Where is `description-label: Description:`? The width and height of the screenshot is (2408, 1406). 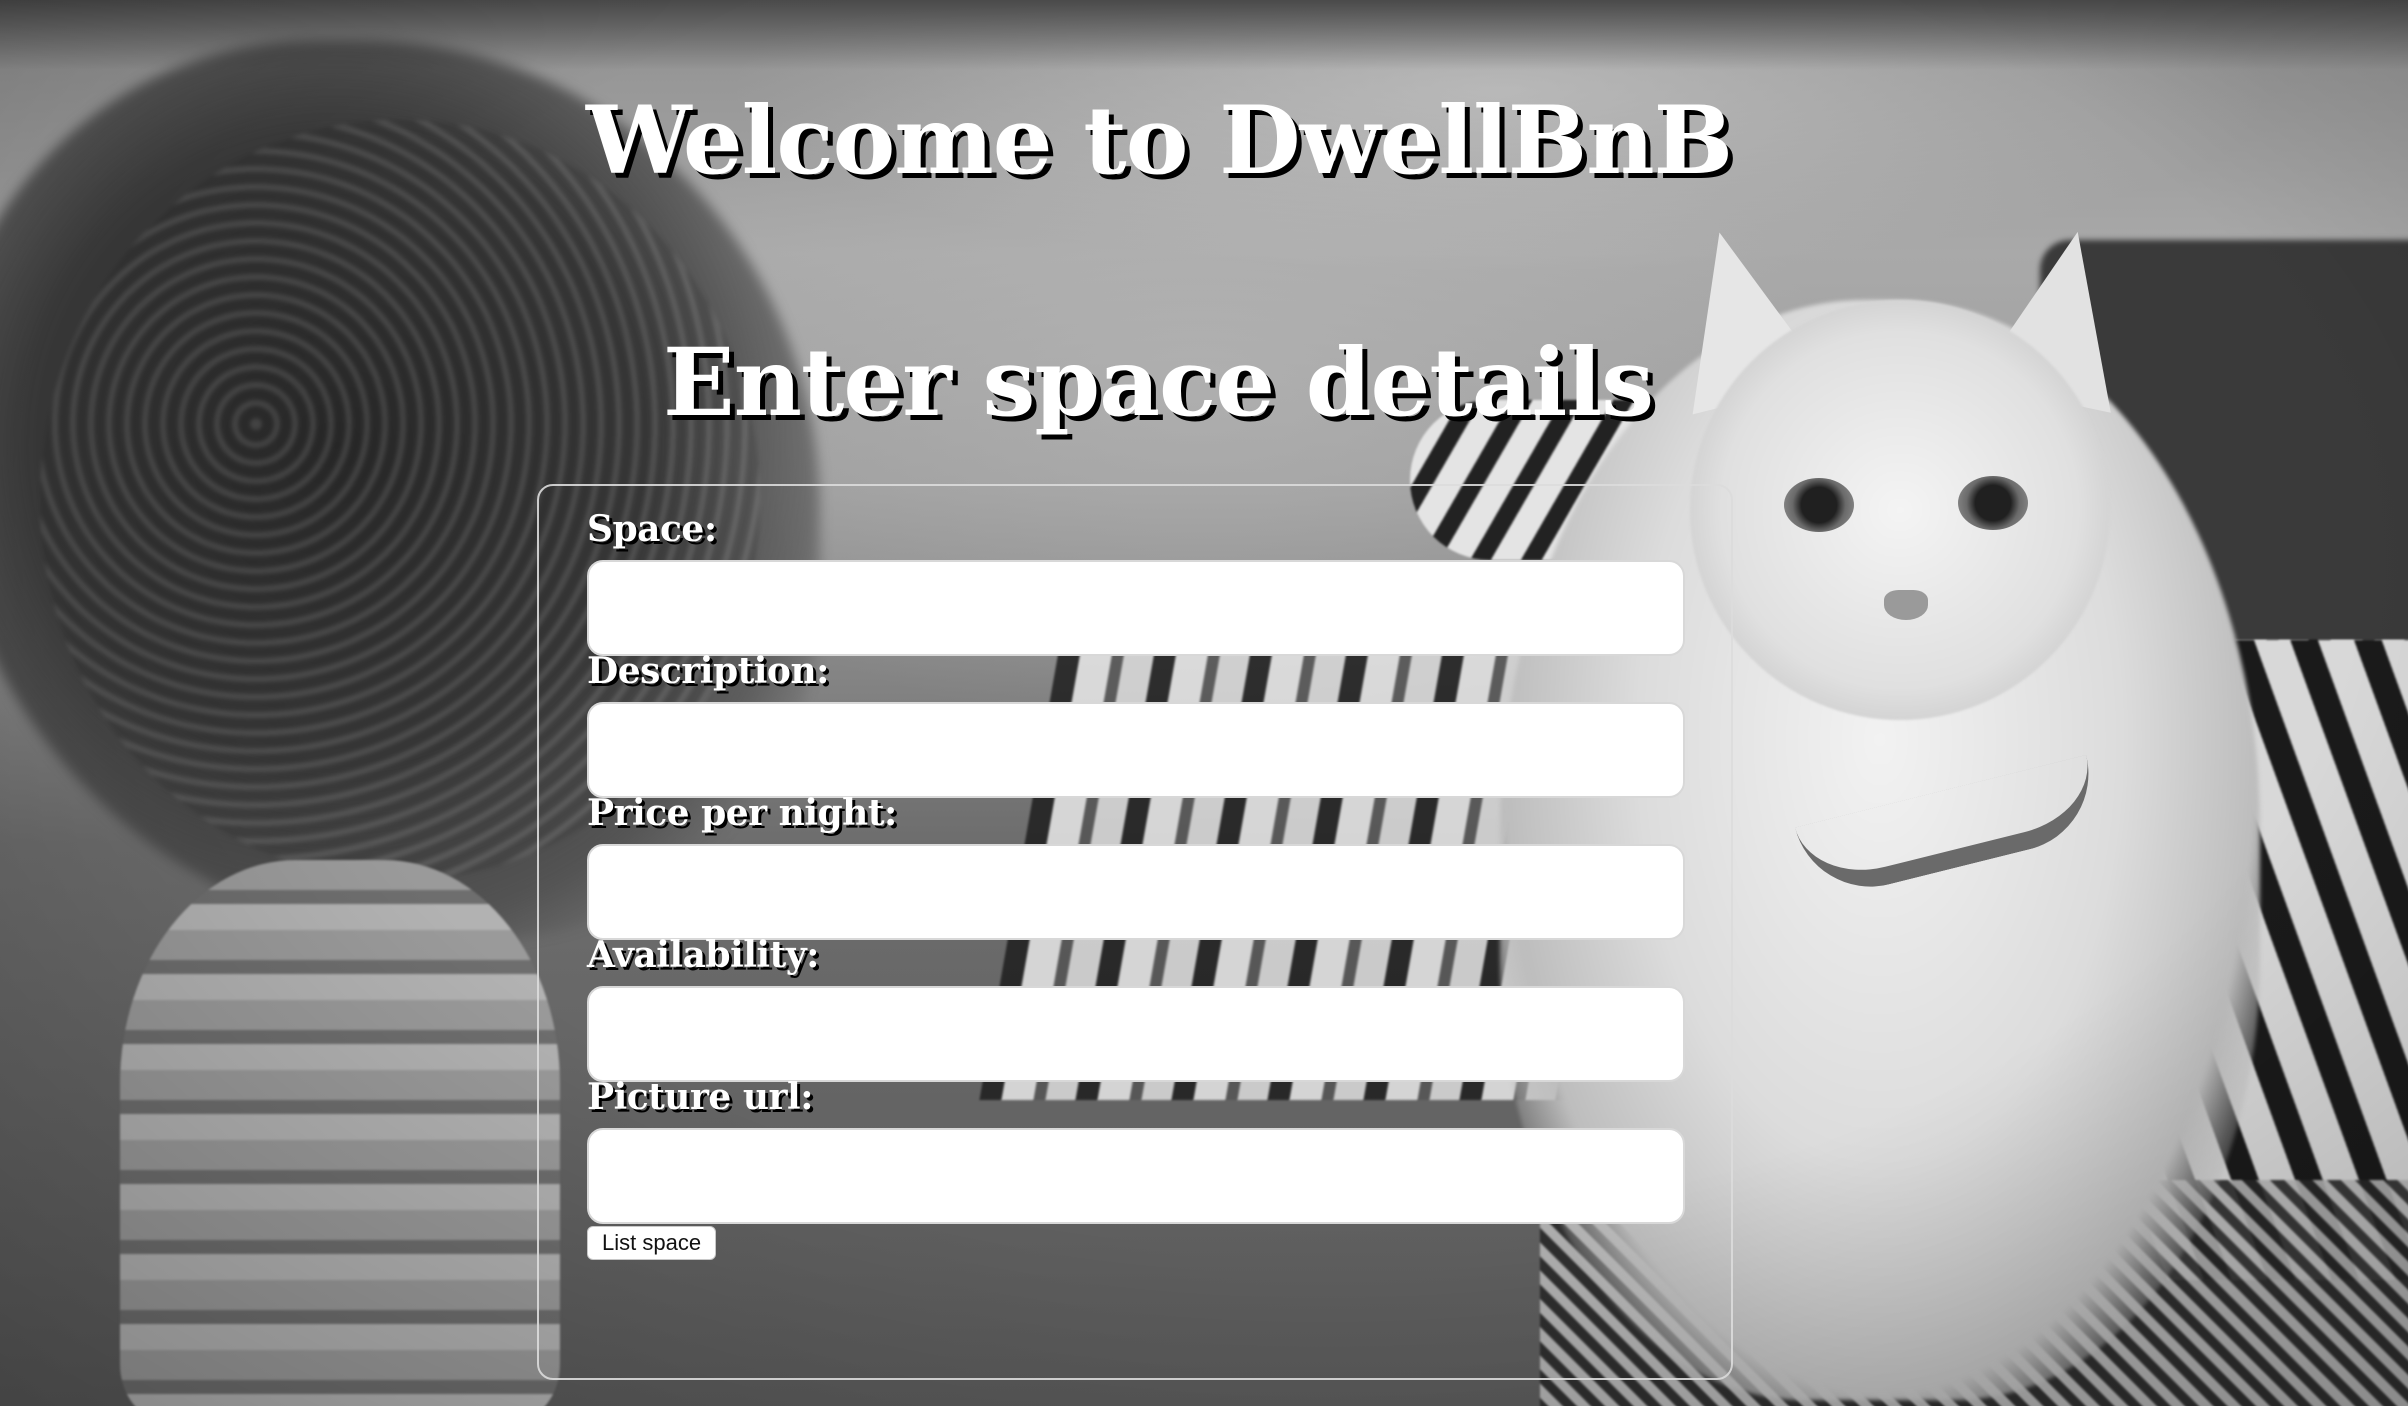 description-label: Description: is located at coordinates (708, 671).